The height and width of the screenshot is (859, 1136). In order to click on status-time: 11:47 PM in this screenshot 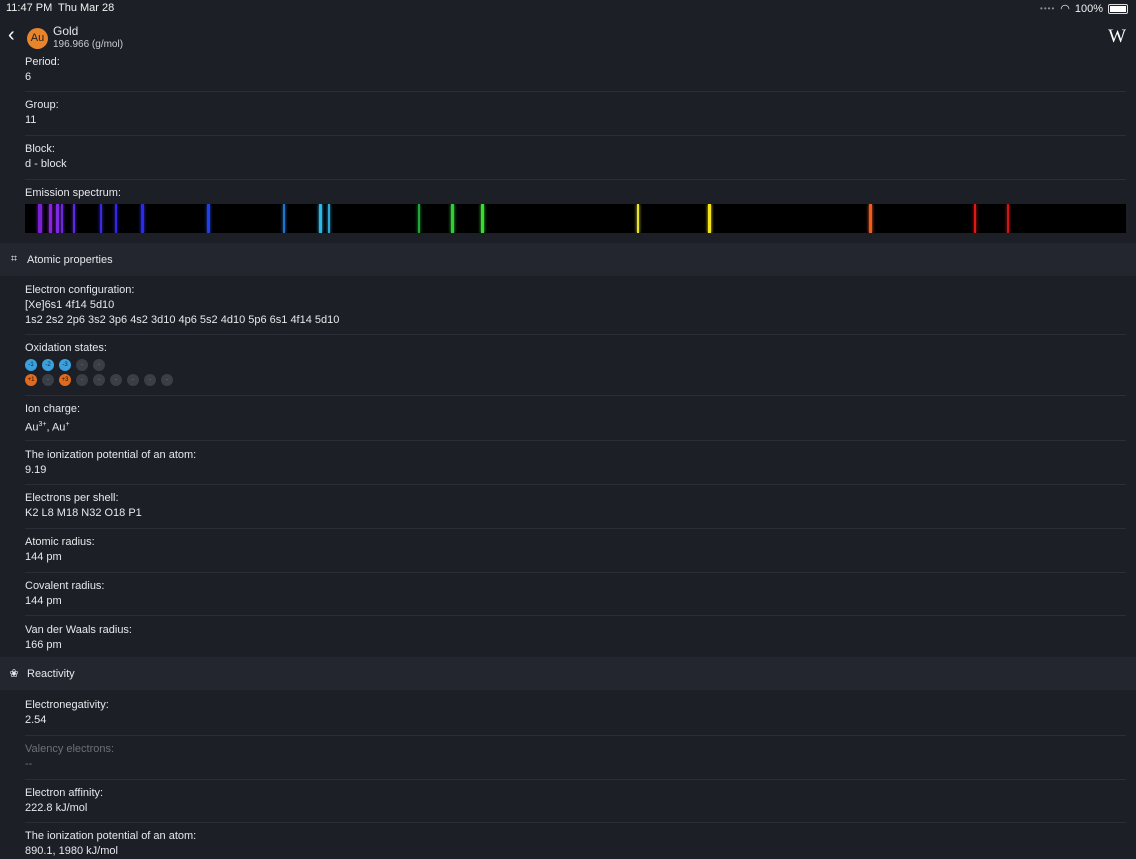, I will do `click(29, 8)`.